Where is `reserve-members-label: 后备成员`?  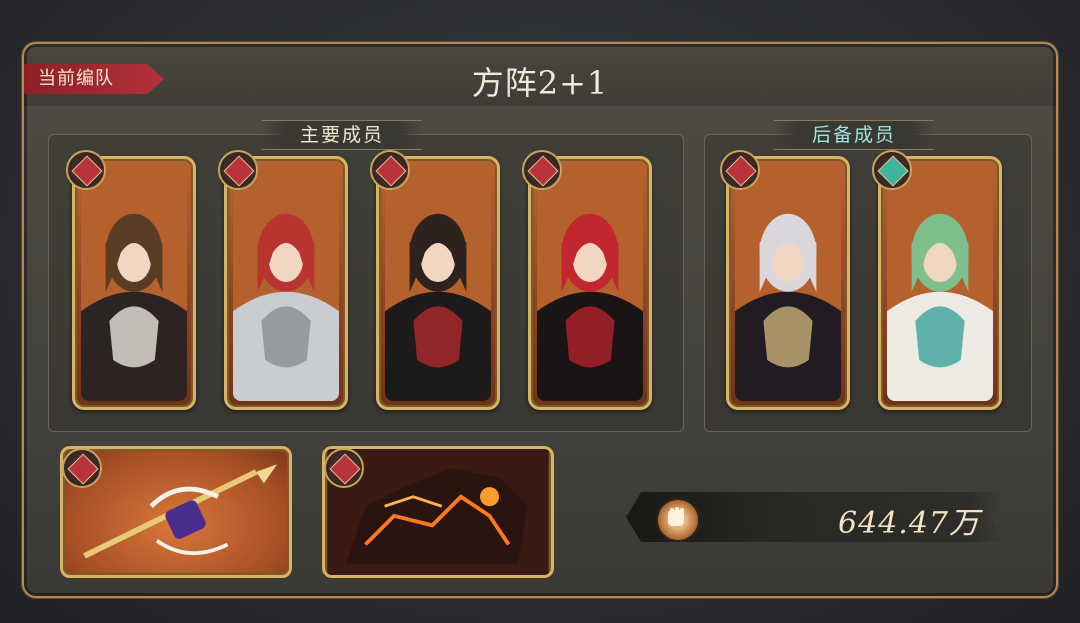
reserve-members-label: 后备成员 is located at coordinates (854, 135).